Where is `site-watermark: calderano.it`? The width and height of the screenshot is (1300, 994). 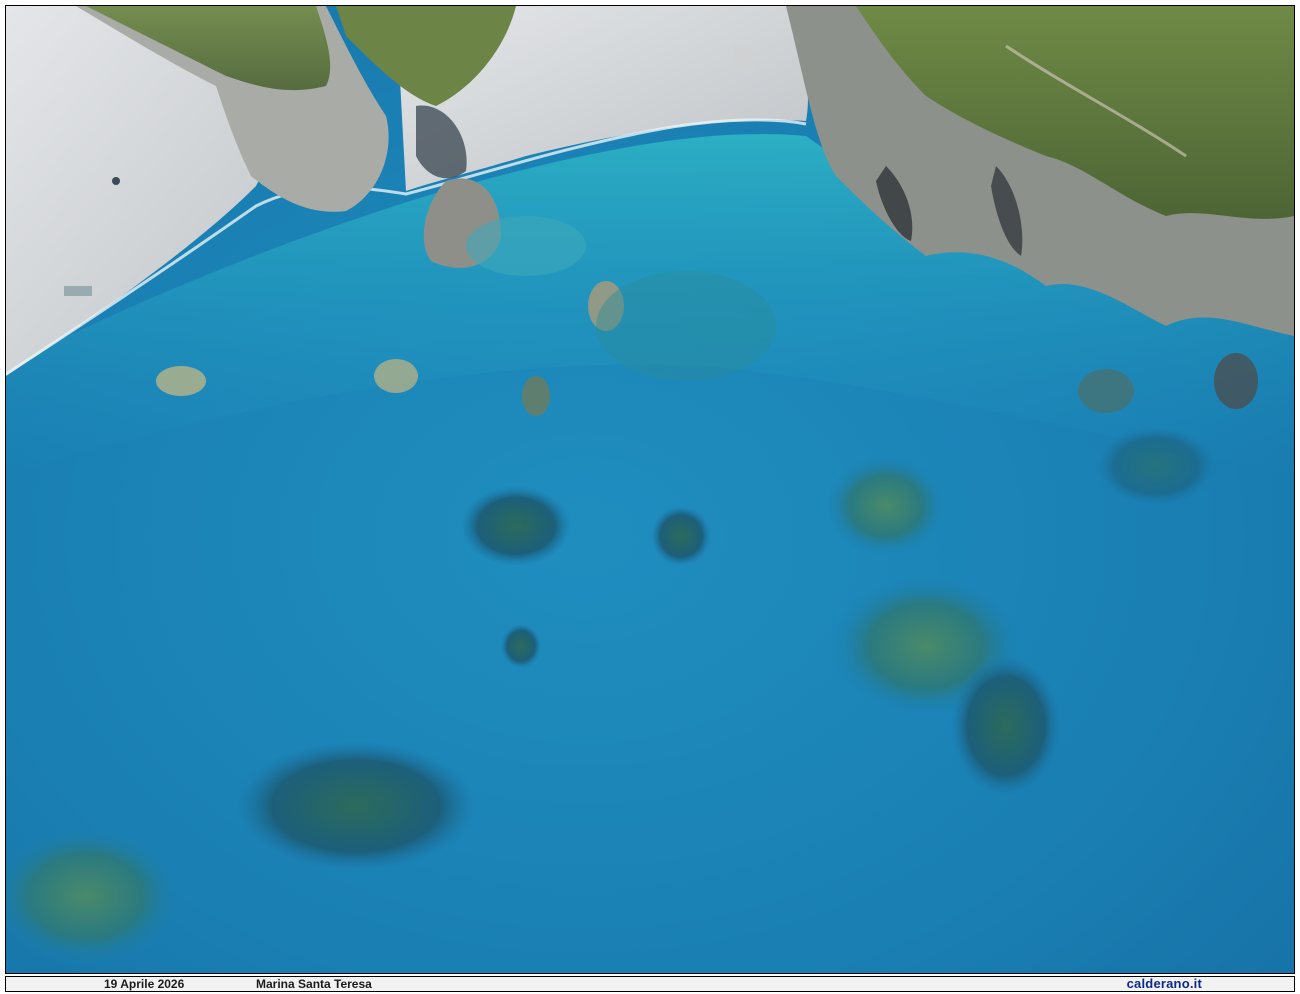
site-watermark: calderano.it is located at coordinates (1164, 983).